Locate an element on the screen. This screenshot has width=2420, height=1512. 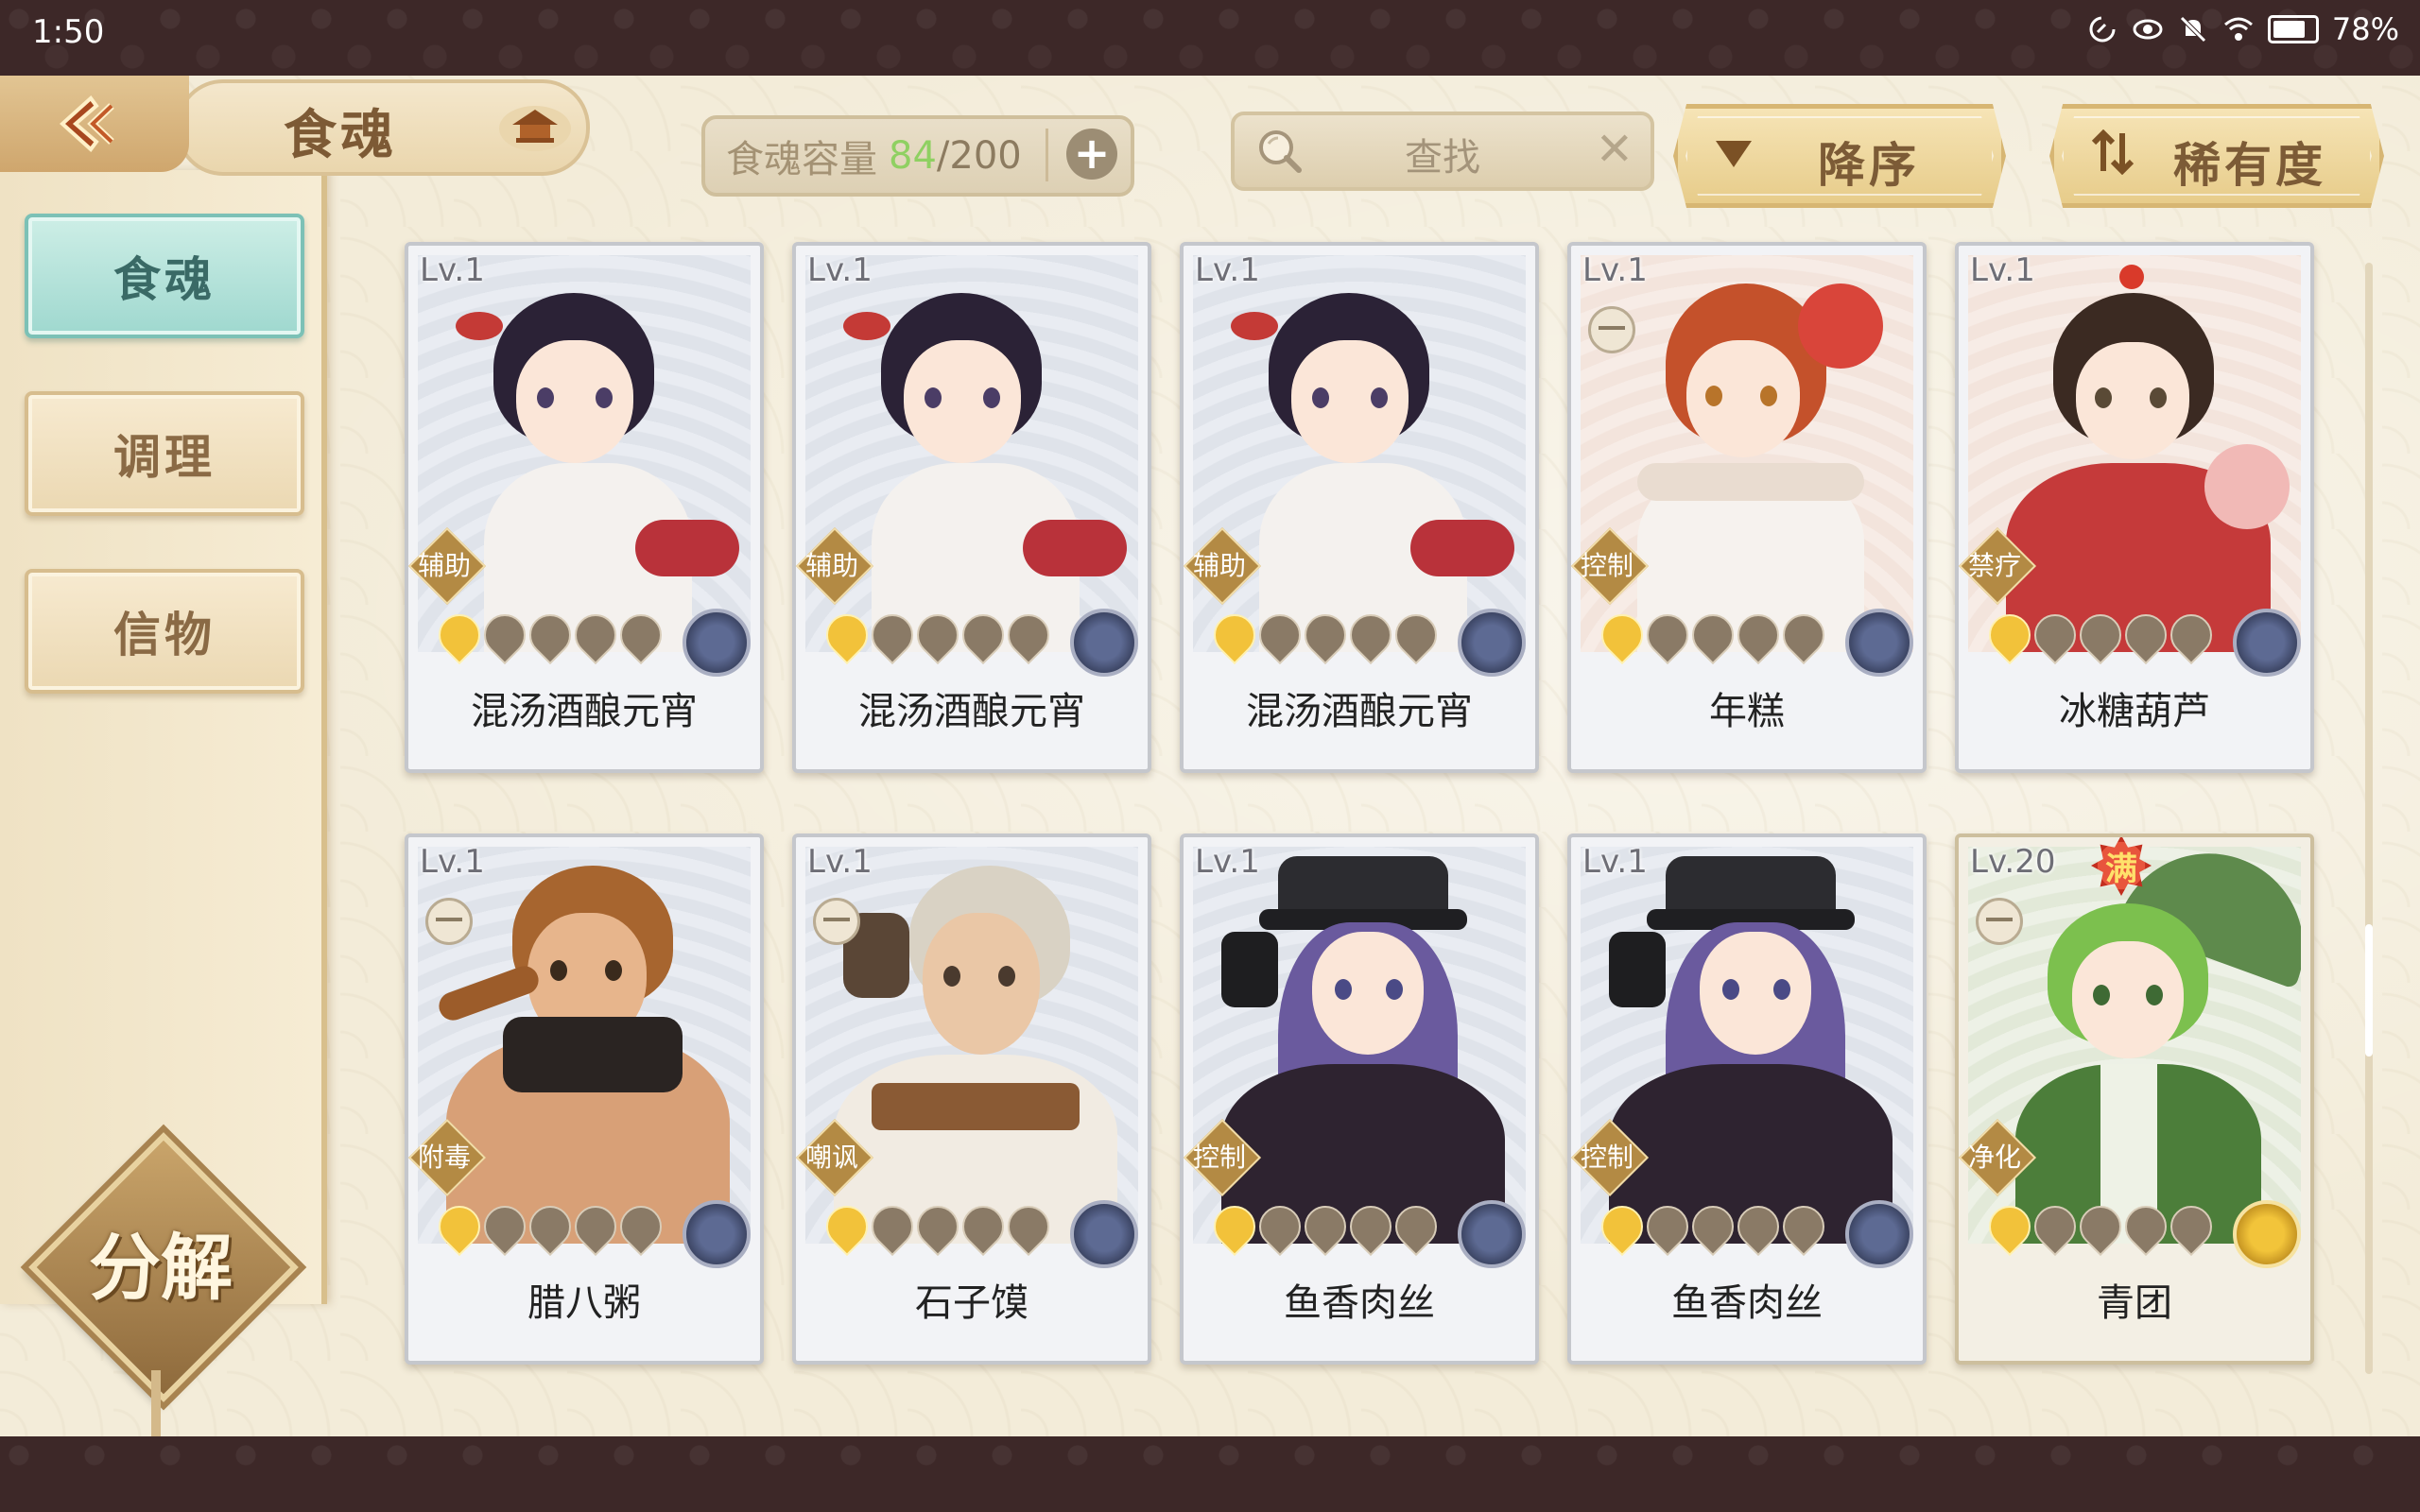
capacity-total: /200 is located at coordinates (979, 156).